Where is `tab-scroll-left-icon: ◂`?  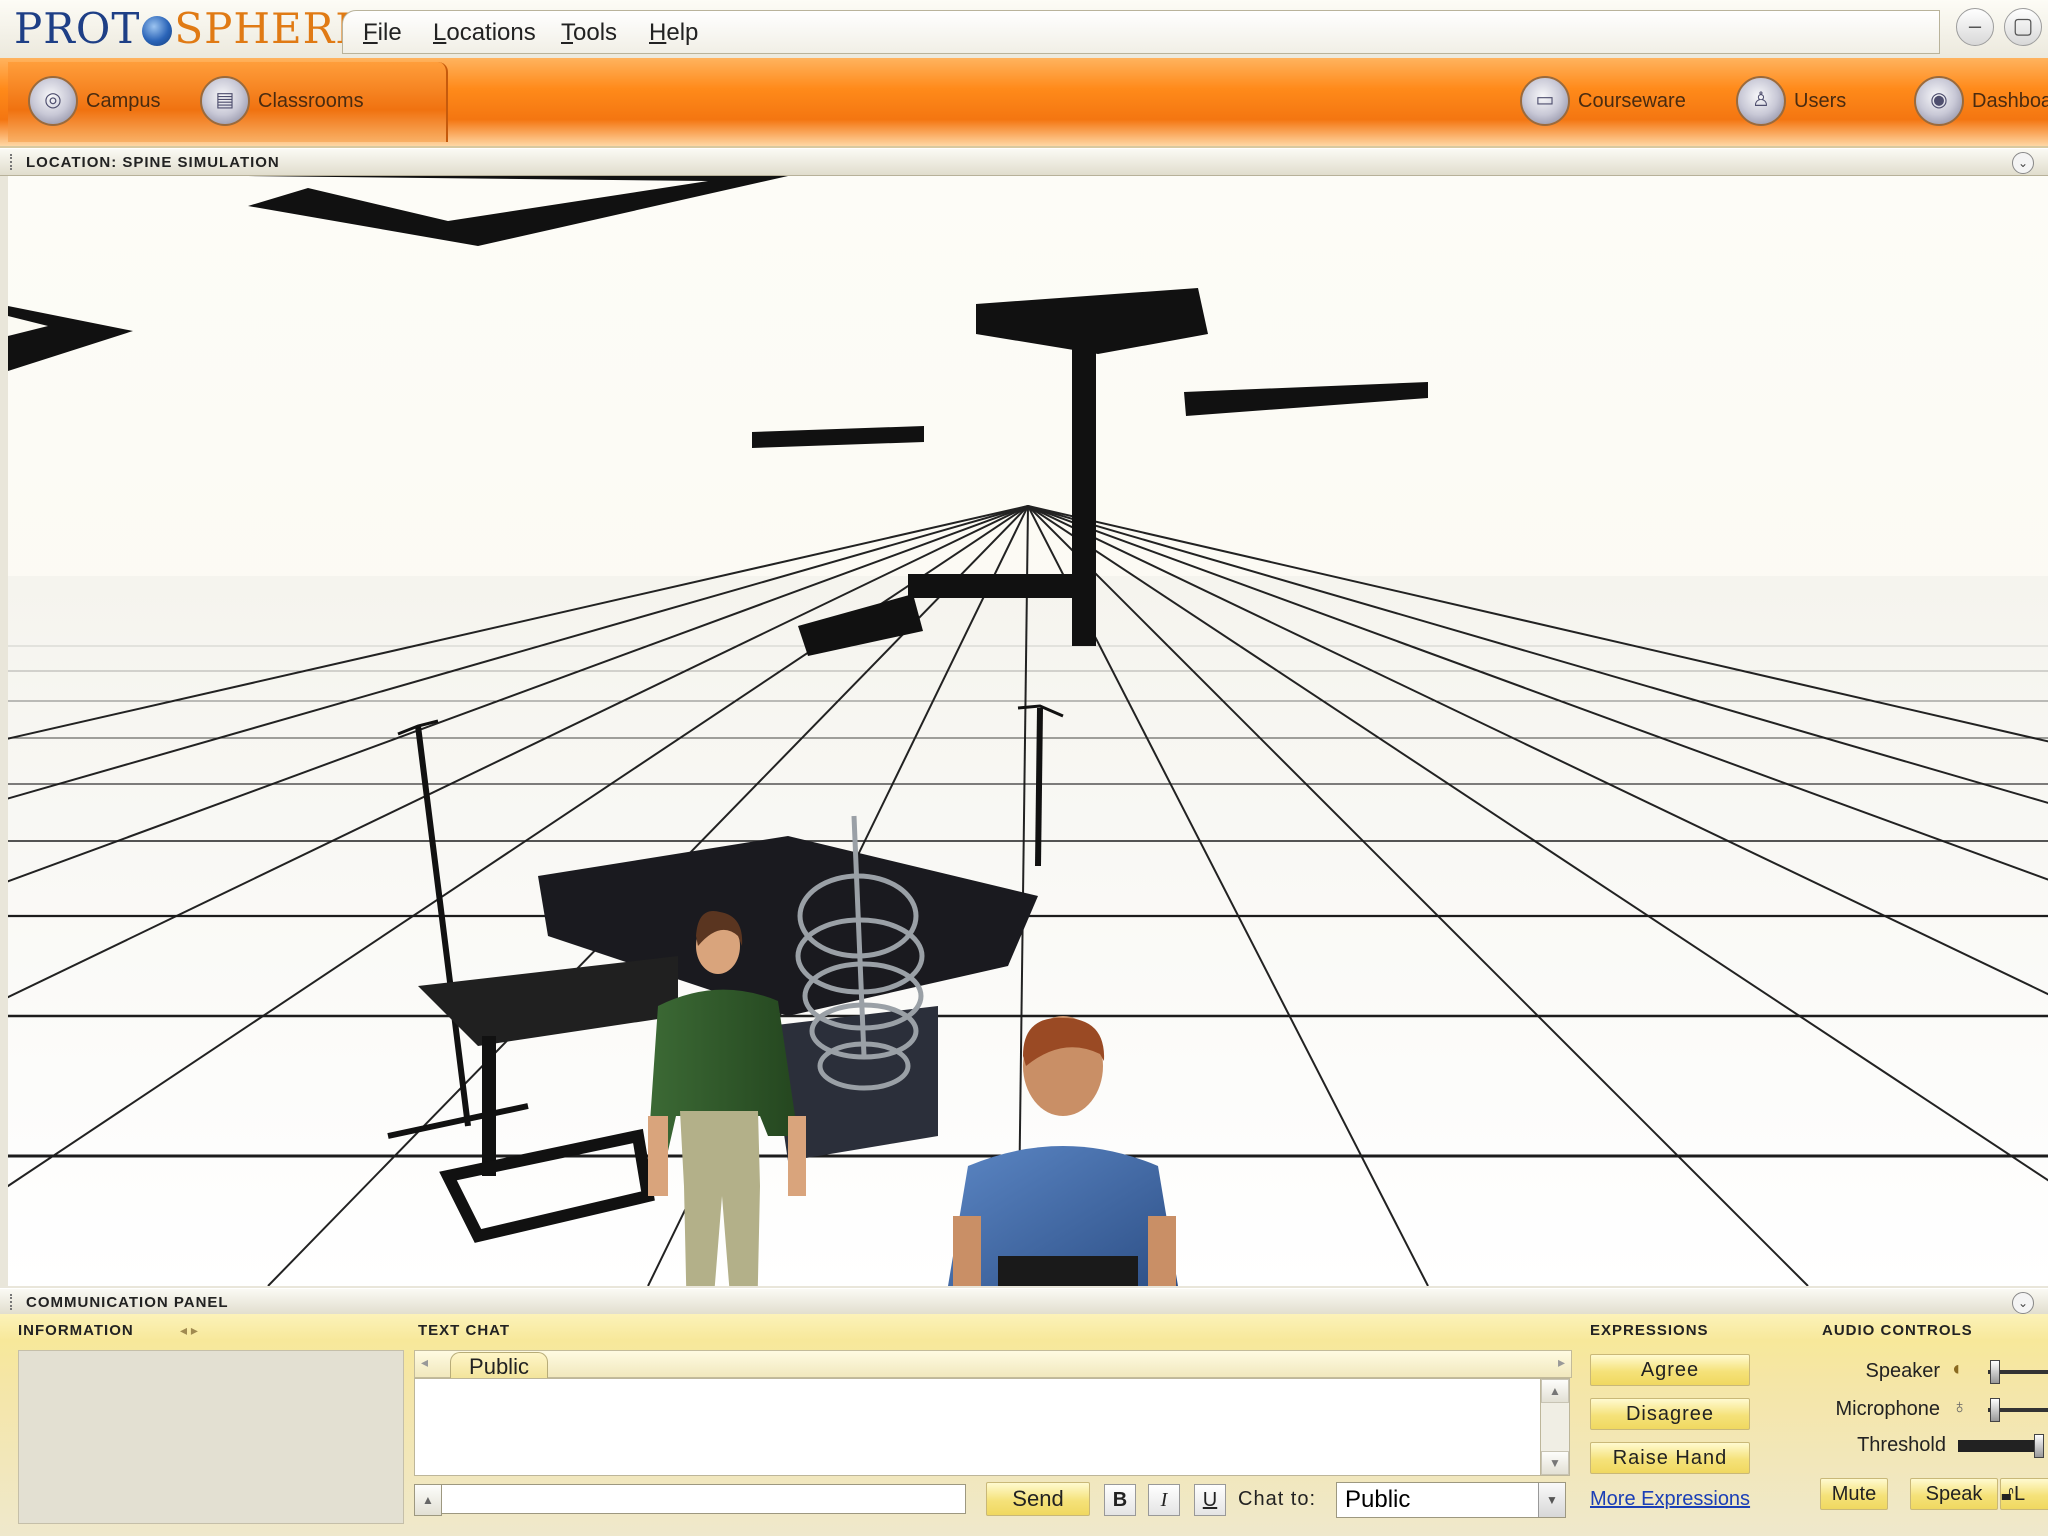 tab-scroll-left-icon: ◂ is located at coordinates (424, 1362).